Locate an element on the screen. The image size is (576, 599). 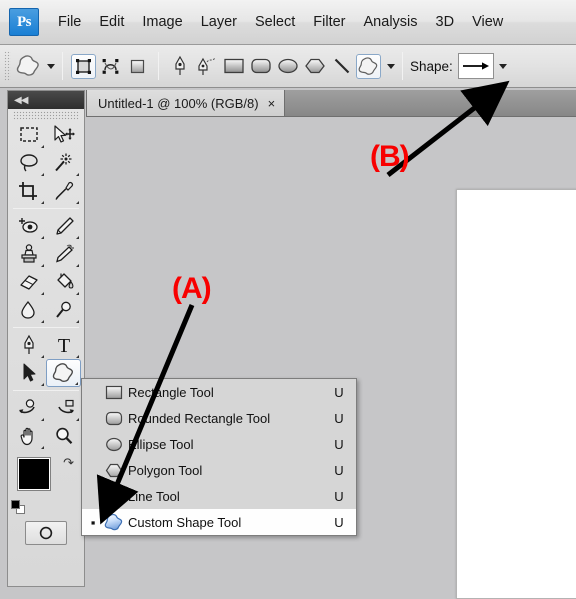
tools-group-vector: T is located at coordinates (46, 359).